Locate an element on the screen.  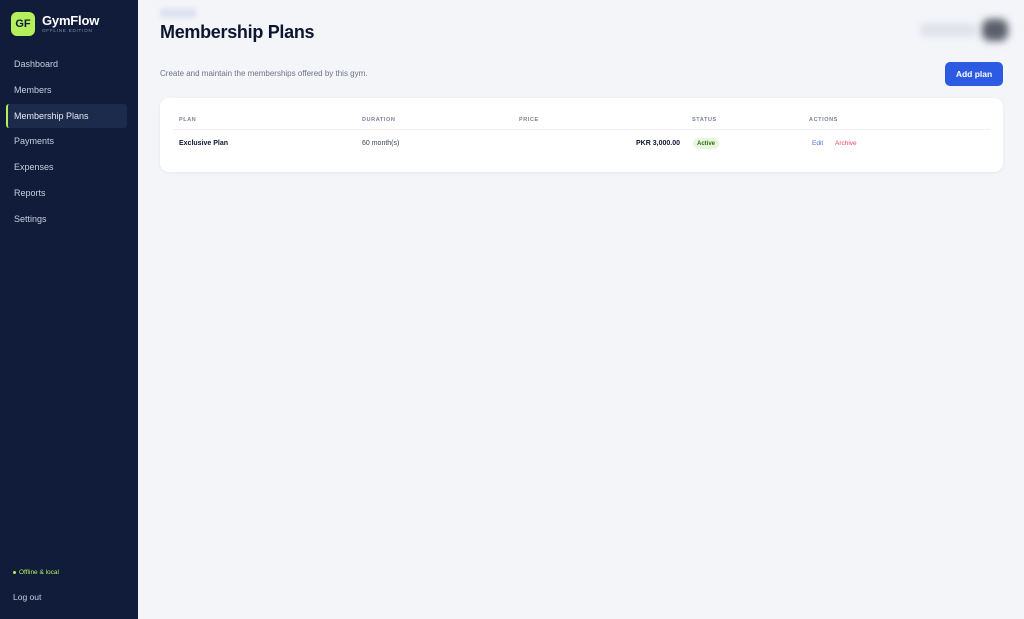
status-dot-icon is located at coordinates (14, 572).